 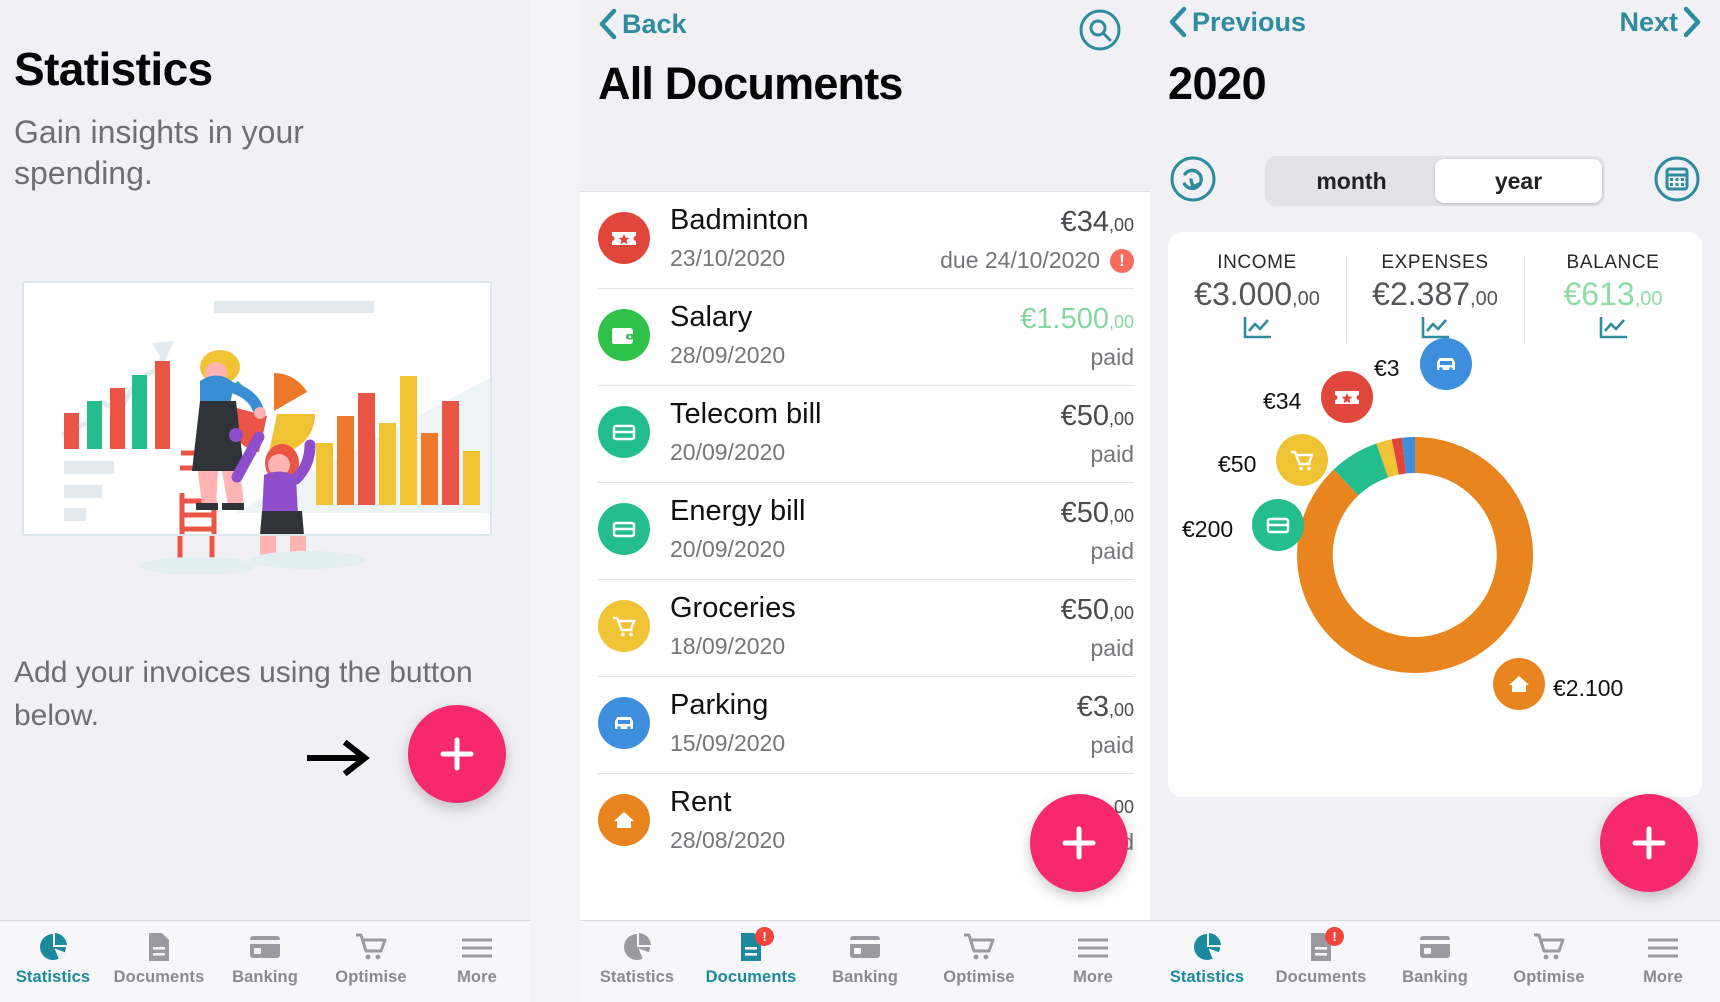 What do you see at coordinates (159, 947) in the screenshot?
I see `document-icon` at bounding box center [159, 947].